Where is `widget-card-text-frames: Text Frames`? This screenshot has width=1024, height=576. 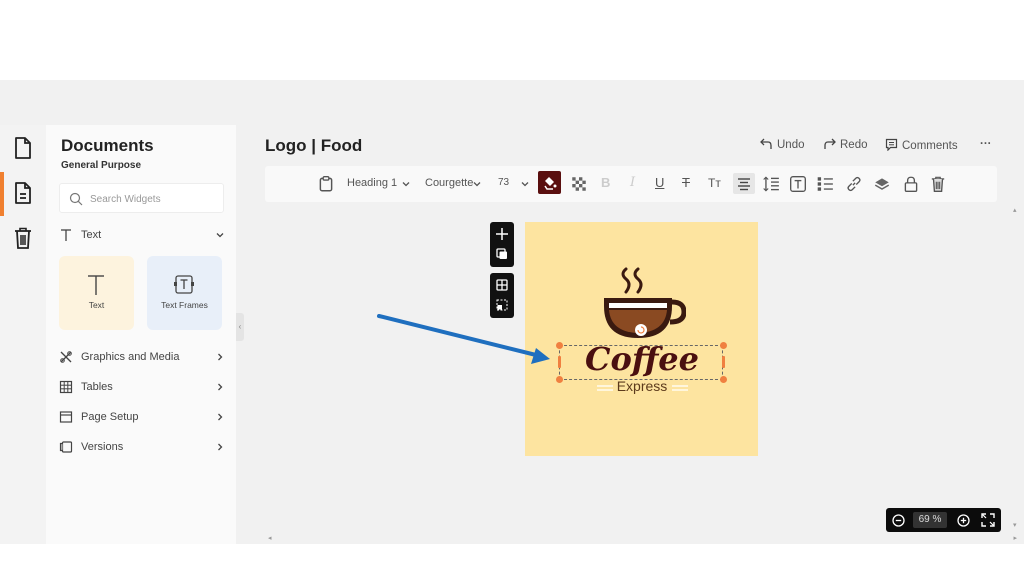 widget-card-text-frames: Text Frames is located at coordinates (184, 293).